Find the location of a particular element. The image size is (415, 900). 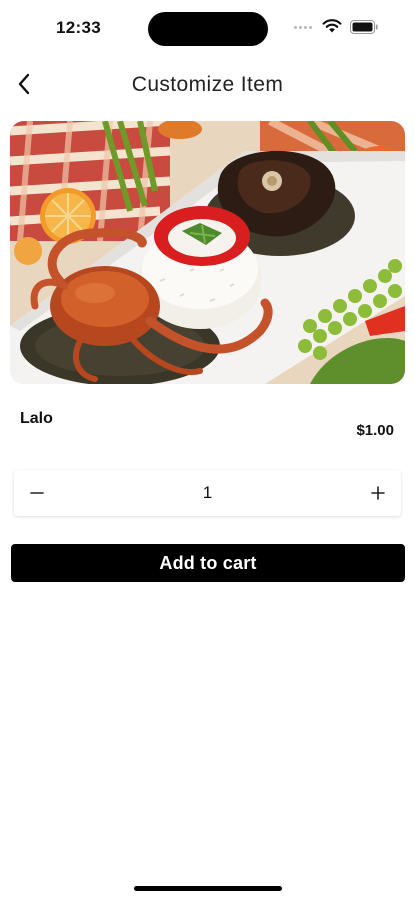

item-price: $1.00 is located at coordinates (375, 430).